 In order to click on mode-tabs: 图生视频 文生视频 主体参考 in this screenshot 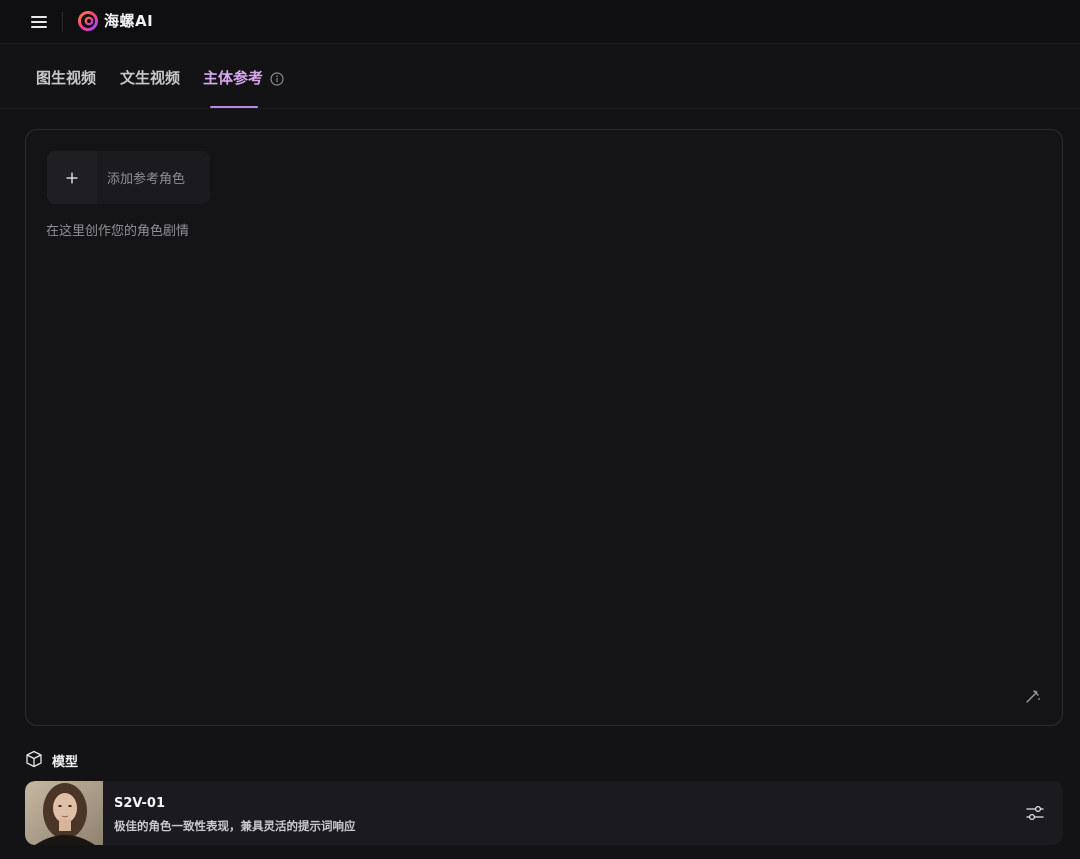, I will do `click(540, 77)`.